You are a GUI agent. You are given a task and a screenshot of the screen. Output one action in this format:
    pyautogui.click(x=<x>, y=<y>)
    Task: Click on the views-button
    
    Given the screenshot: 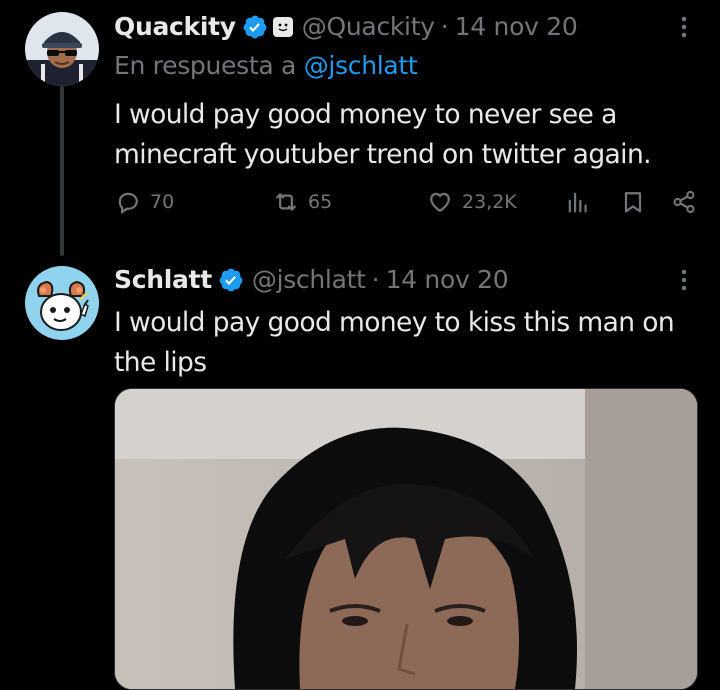 What is the action you would take?
    pyautogui.click(x=578, y=202)
    